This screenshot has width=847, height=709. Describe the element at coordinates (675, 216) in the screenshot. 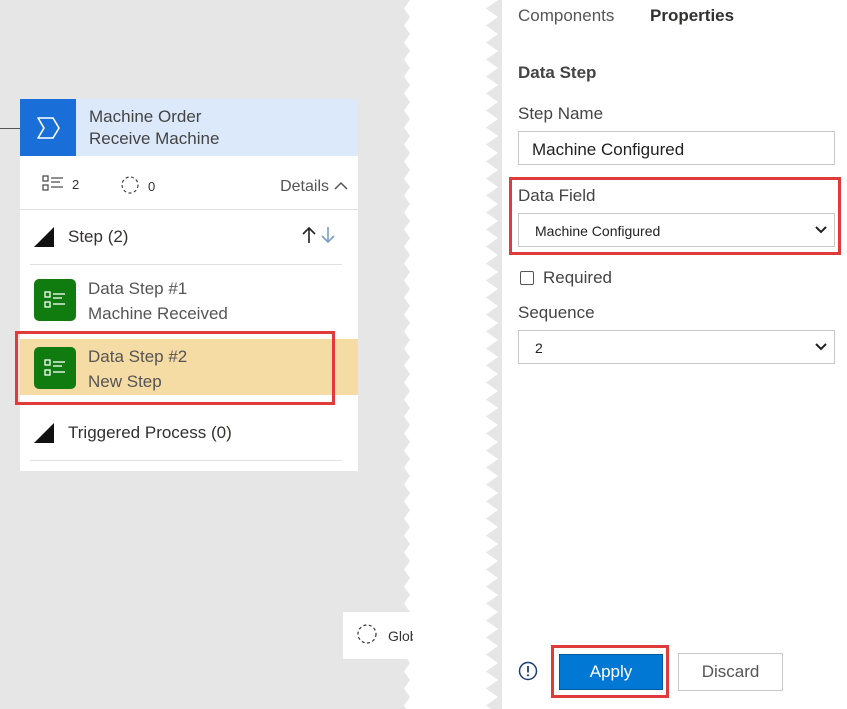

I see `highlight-box-data-field` at that location.